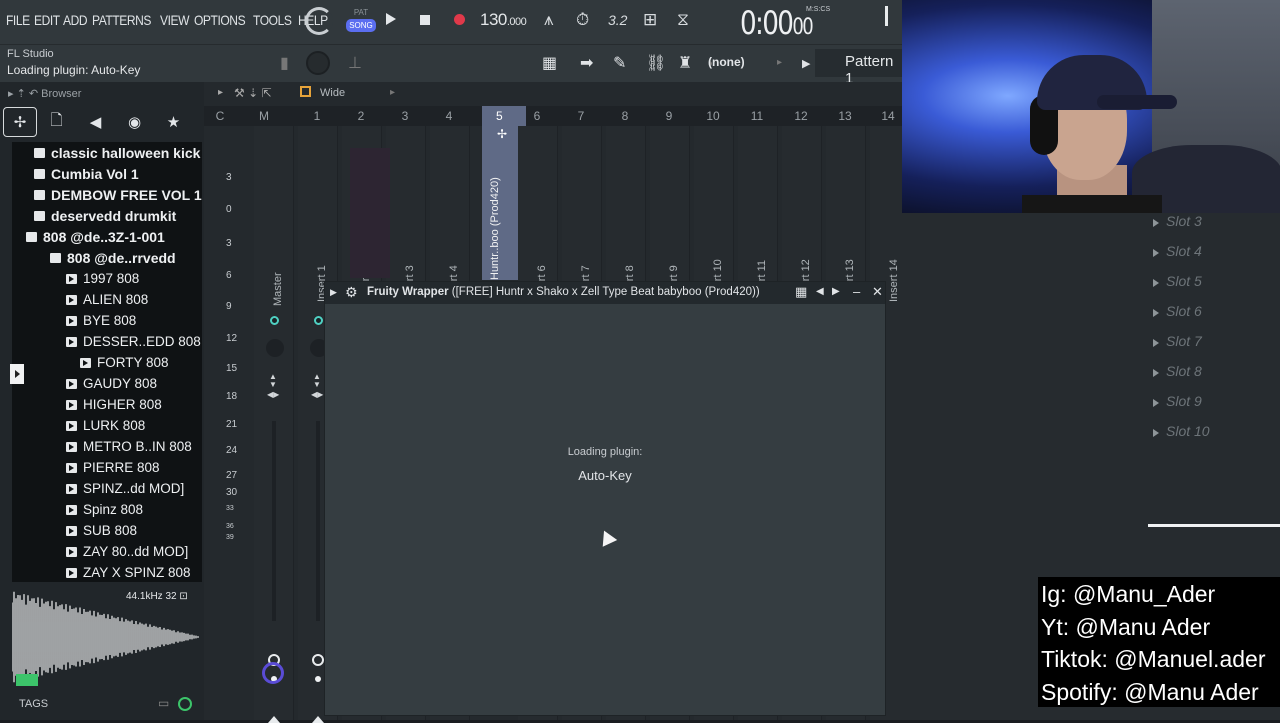 This screenshot has height=723, width=1280. I want to click on mute-led, so click(274, 320).